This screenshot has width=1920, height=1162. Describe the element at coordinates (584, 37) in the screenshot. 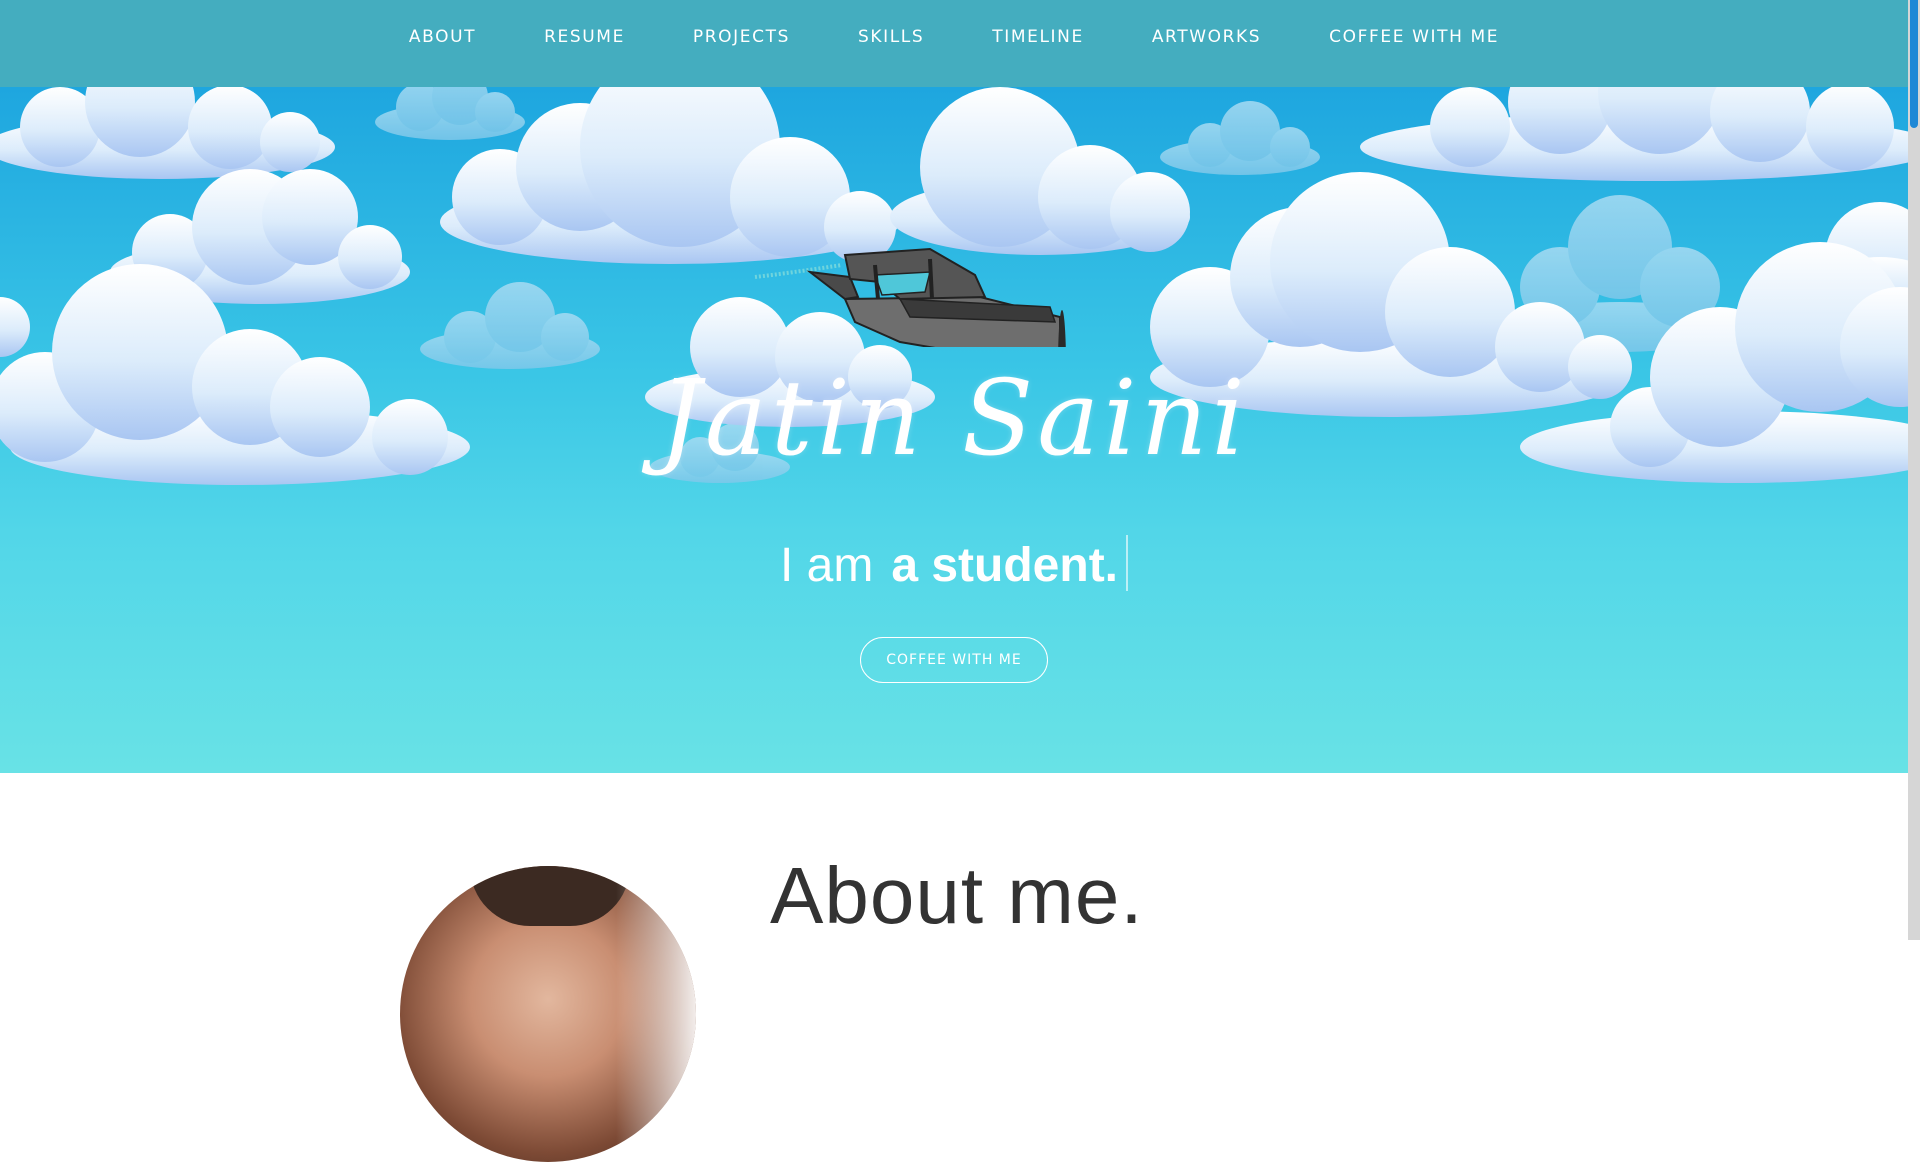

I see `nav-item-resume: RESUME` at that location.